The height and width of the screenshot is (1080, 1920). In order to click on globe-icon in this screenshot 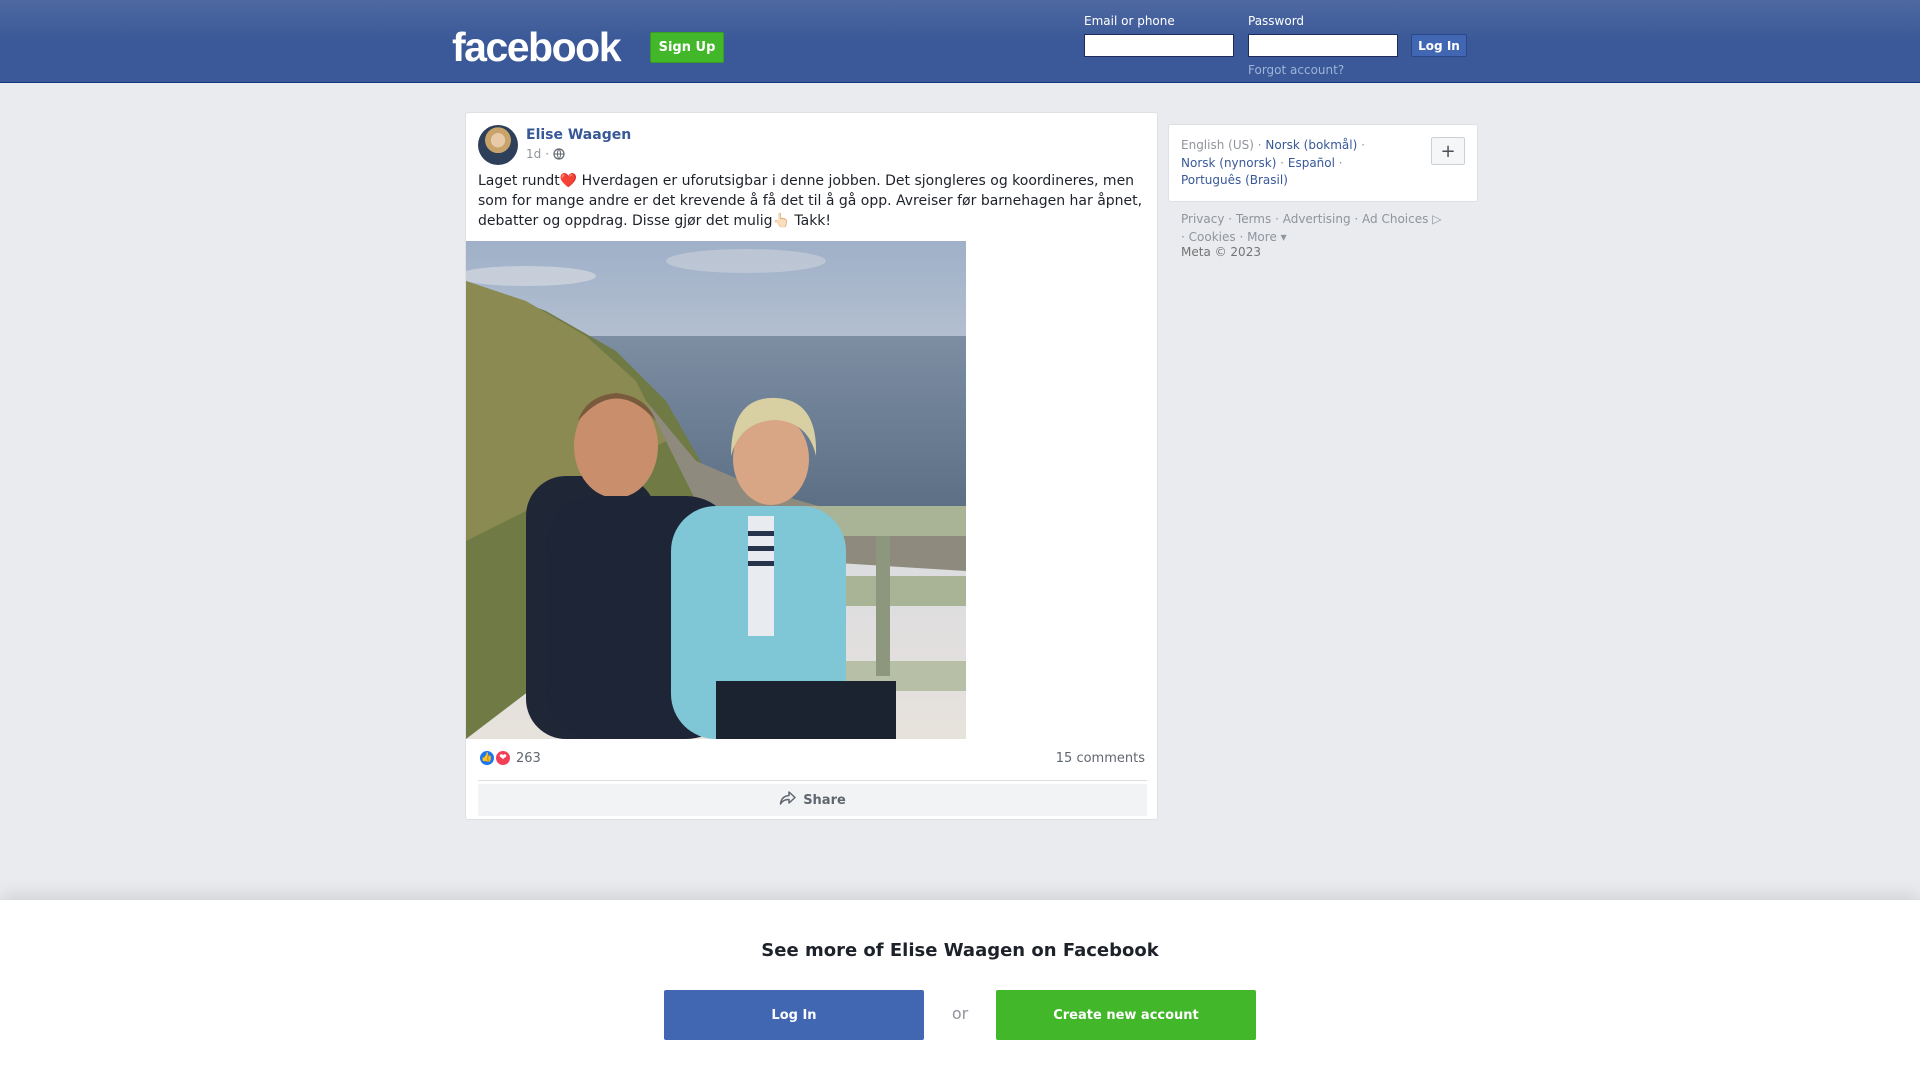, I will do `click(559, 154)`.